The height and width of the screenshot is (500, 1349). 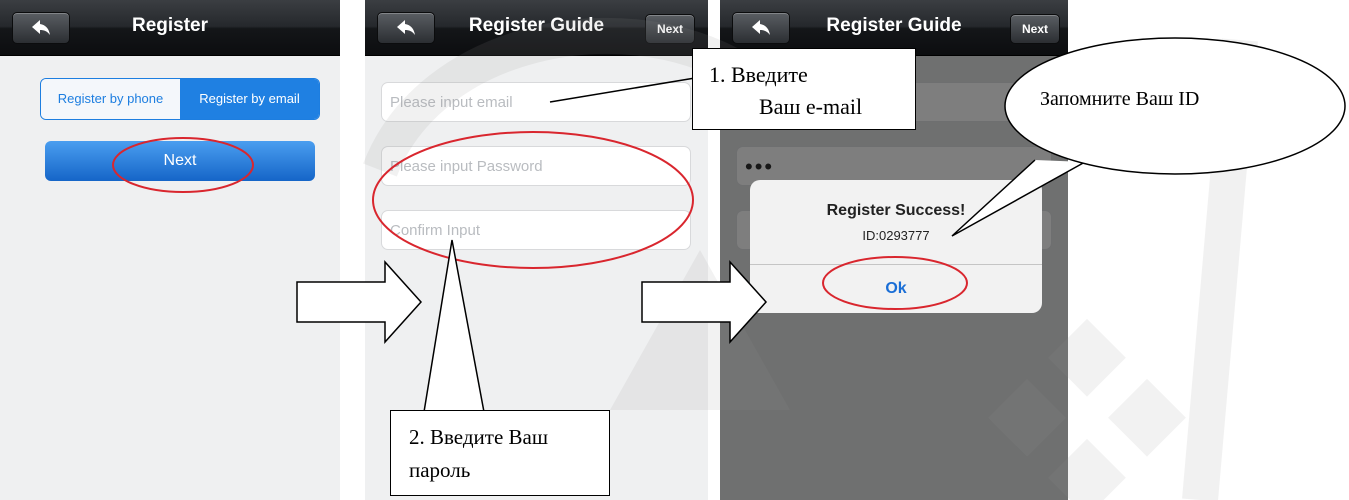 What do you see at coordinates (896, 246) in the screenshot?
I see `register-success-dialog: Register Success! ID:0293777 Ok` at bounding box center [896, 246].